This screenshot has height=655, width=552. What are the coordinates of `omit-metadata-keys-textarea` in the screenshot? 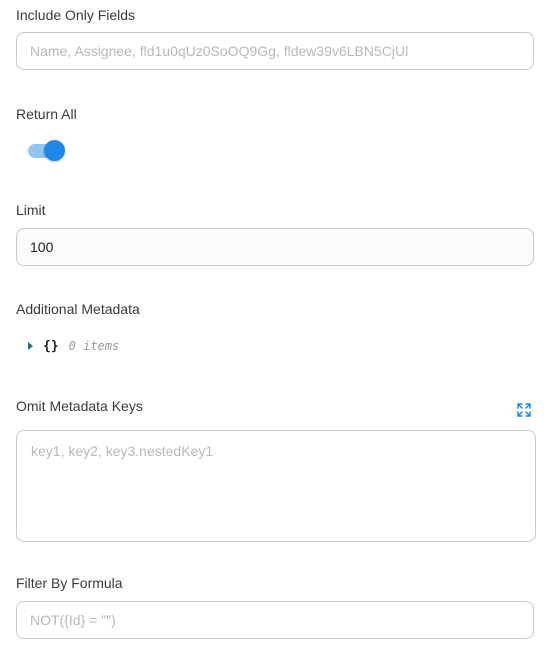 It's located at (276, 486).